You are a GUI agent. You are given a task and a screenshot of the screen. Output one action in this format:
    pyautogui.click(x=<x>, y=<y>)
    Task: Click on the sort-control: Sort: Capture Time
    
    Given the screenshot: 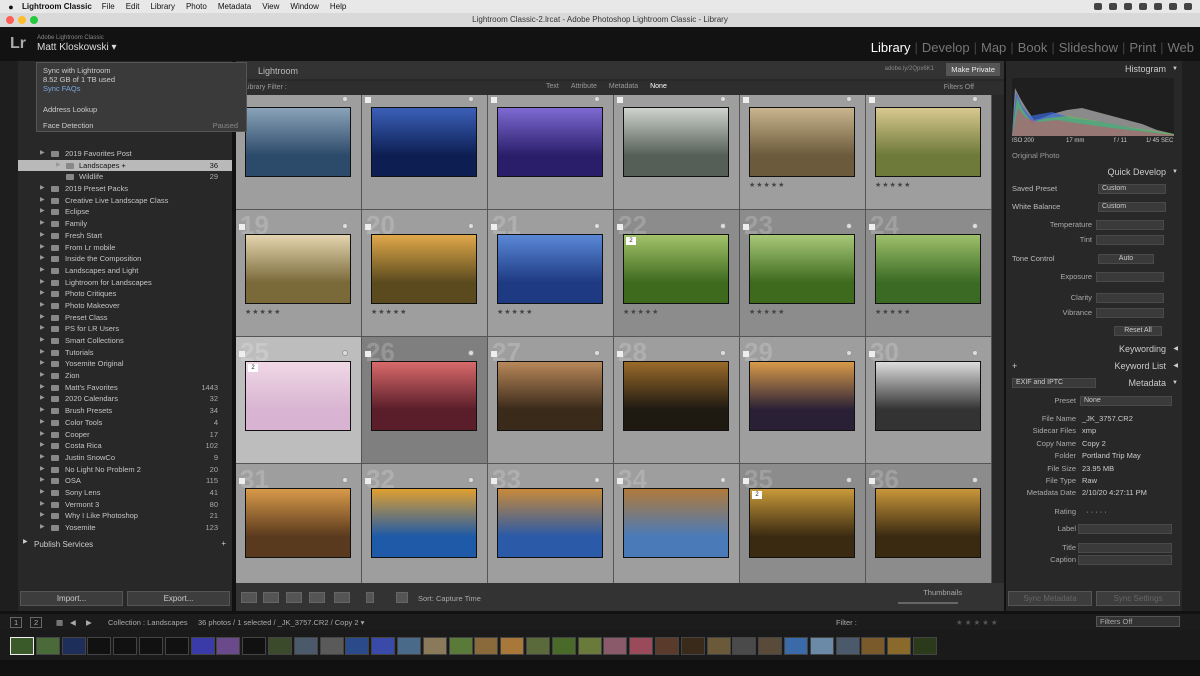 What is the action you would take?
    pyautogui.click(x=449, y=598)
    